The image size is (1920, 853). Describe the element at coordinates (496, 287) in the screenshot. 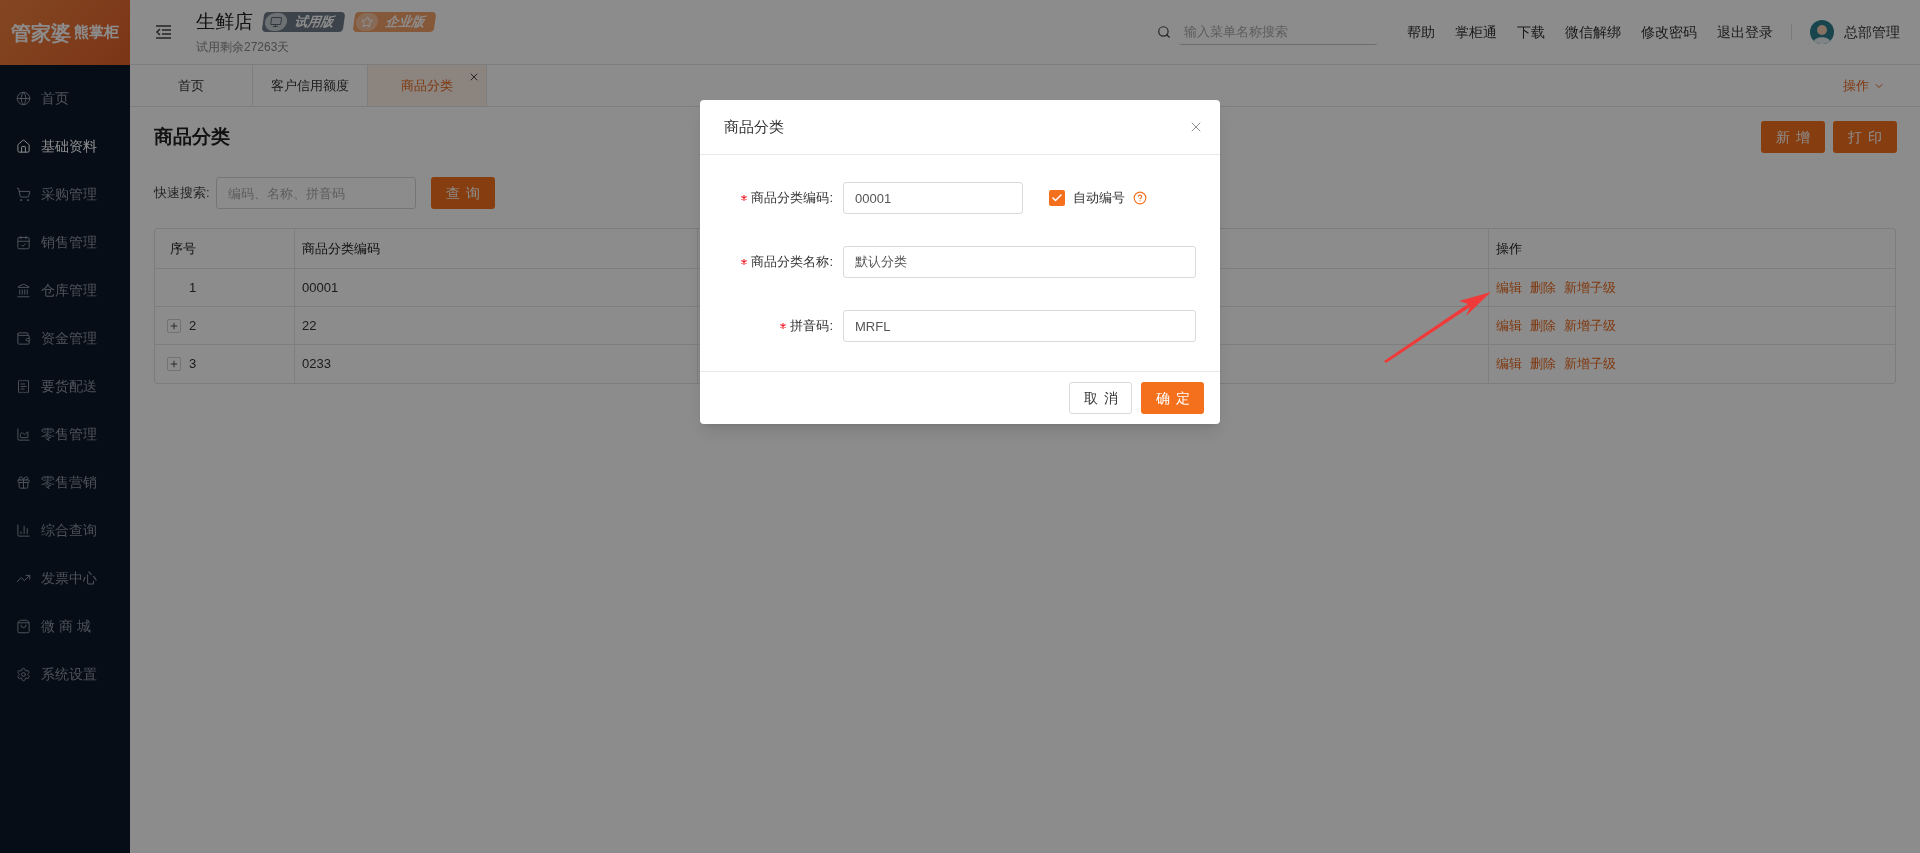

I see `table-cell: 00001` at that location.